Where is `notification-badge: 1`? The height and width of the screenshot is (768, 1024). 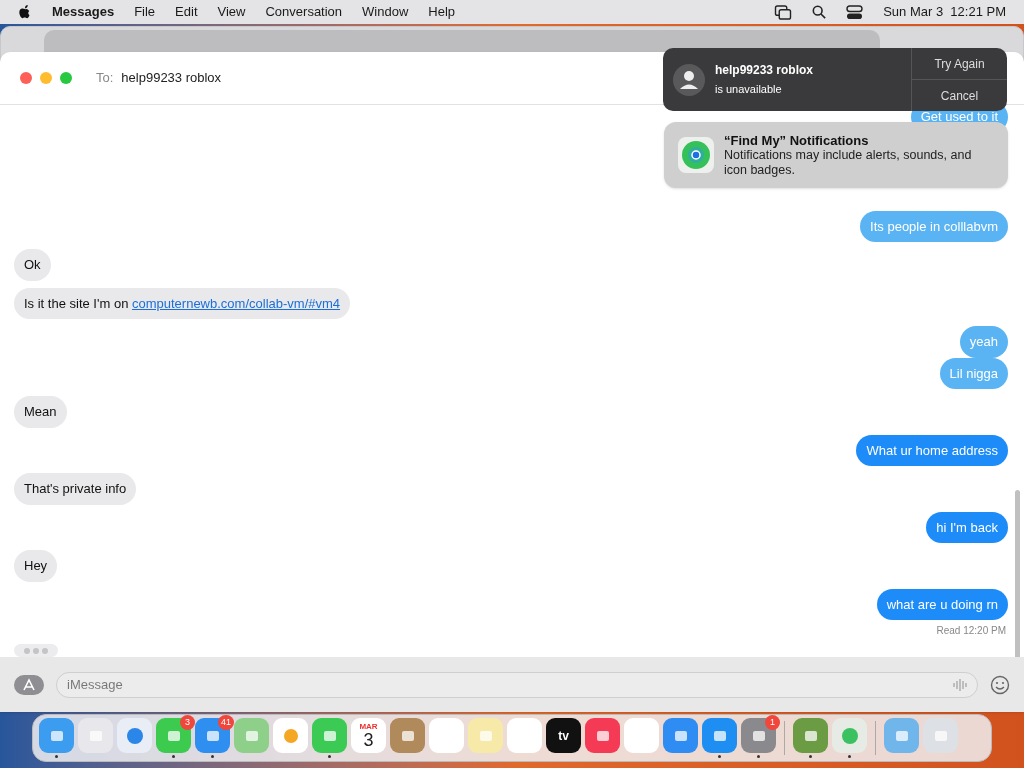 notification-badge: 1 is located at coordinates (772, 722).